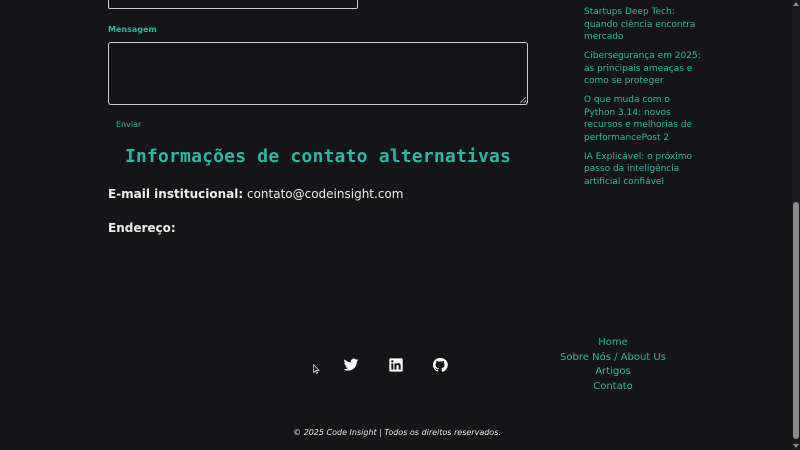 Image resolution: width=800 pixels, height=450 pixels. I want to click on name-input, so click(233, 4).